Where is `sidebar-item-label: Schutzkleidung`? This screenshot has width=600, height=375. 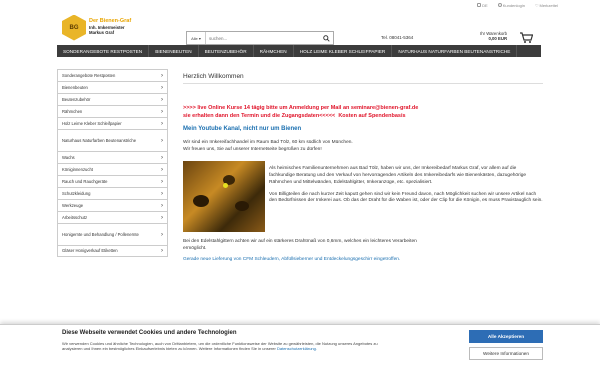 sidebar-item-label: Schutzkleidung is located at coordinates (76, 193).